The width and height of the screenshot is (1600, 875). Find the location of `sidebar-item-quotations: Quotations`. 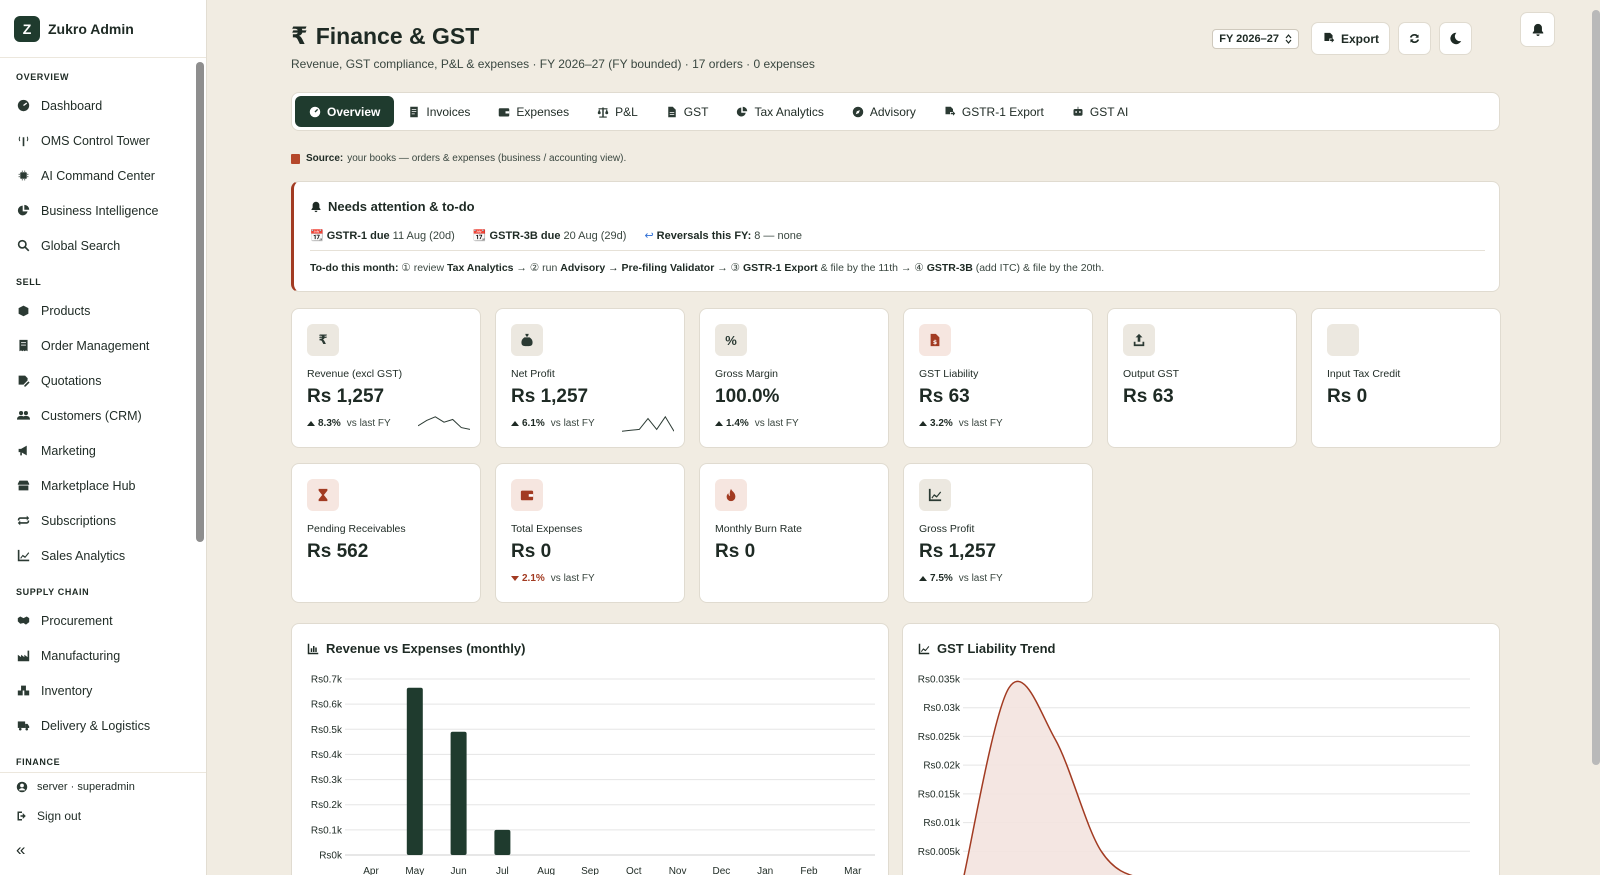

sidebar-item-quotations: Quotations is located at coordinates (98, 380).